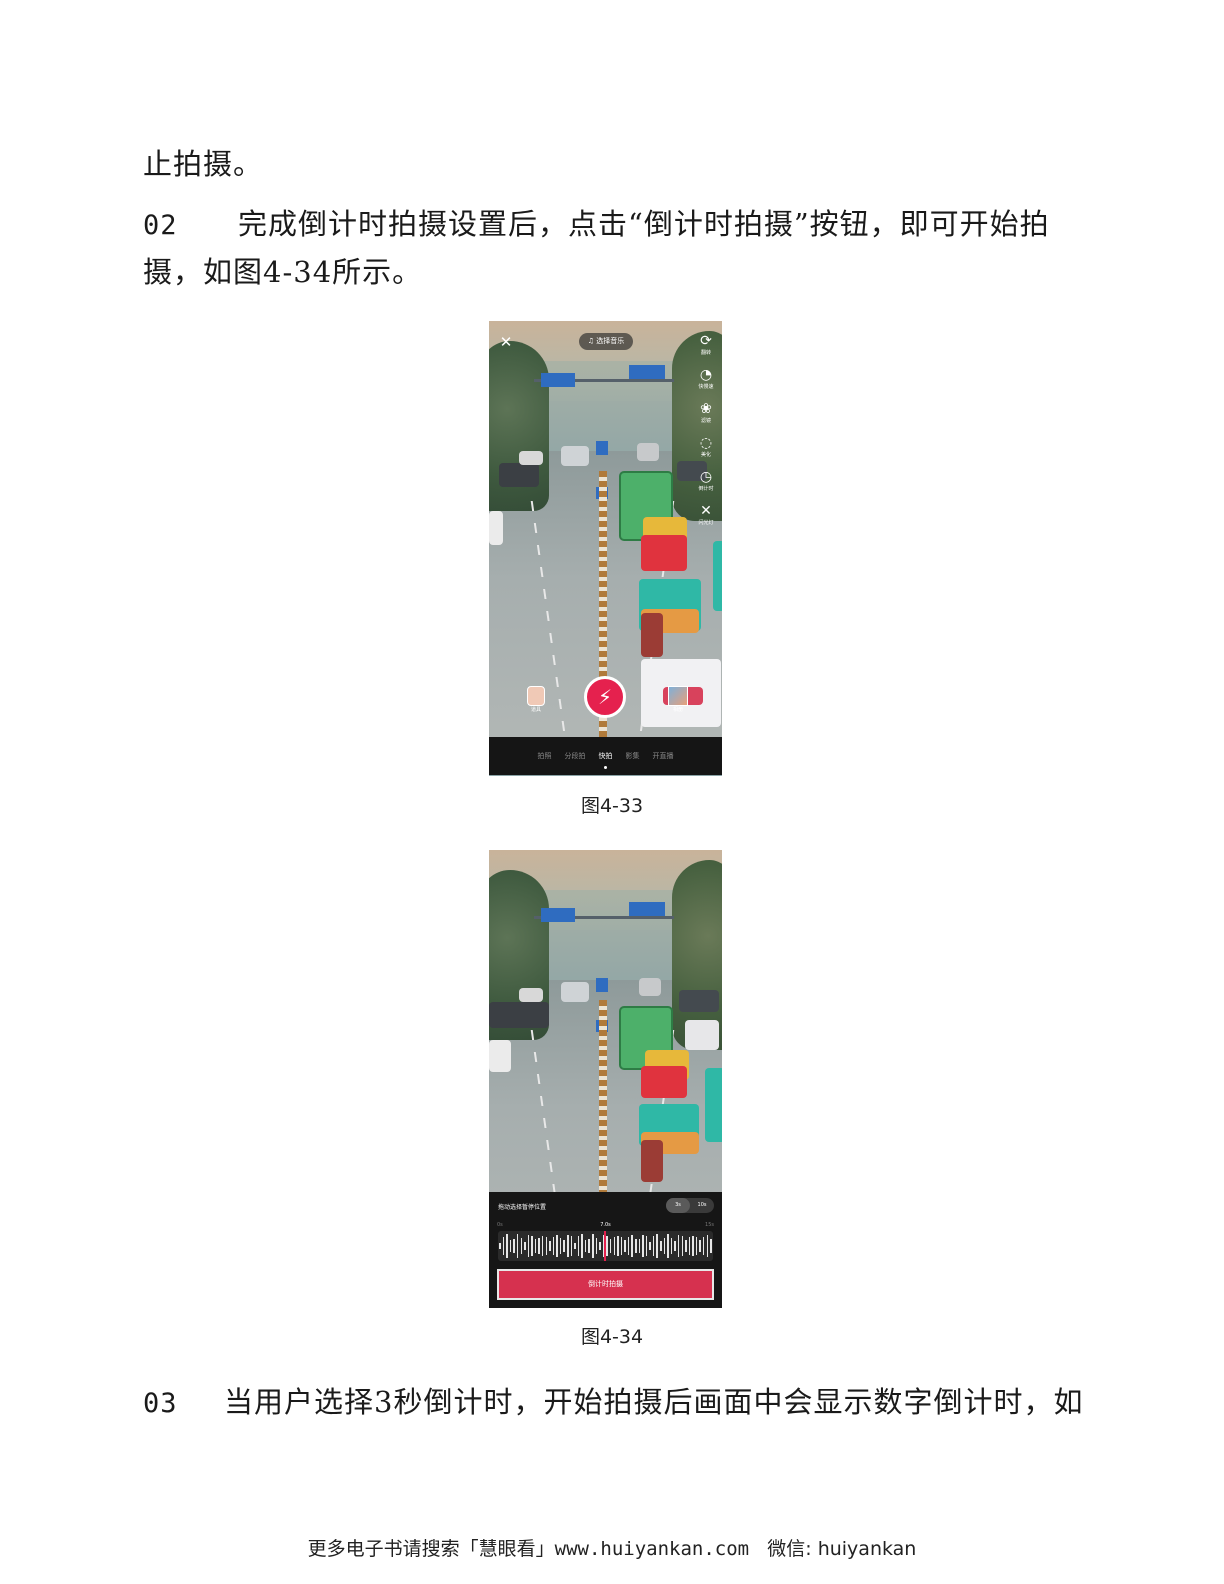 The image size is (1224, 1584). What do you see at coordinates (605, 1284) in the screenshot?
I see `countdown-shoot-button: 倒计时拍摄` at bounding box center [605, 1284].